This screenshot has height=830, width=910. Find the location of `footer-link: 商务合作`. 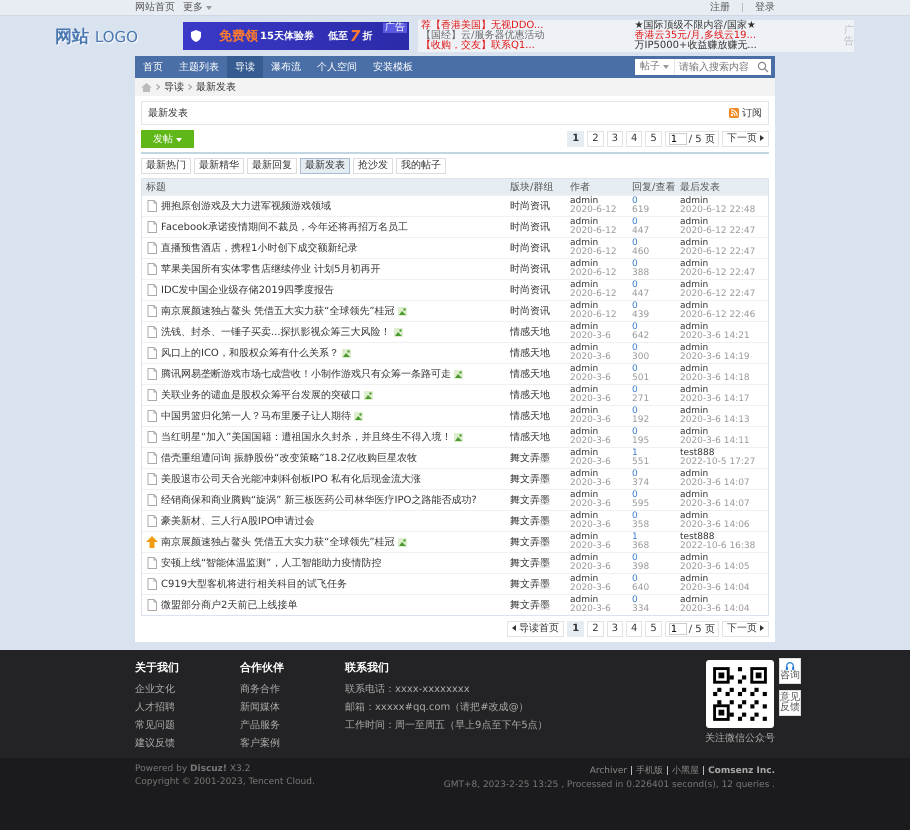

footer-link: 商务合作 is located at coordinates (292, 689).